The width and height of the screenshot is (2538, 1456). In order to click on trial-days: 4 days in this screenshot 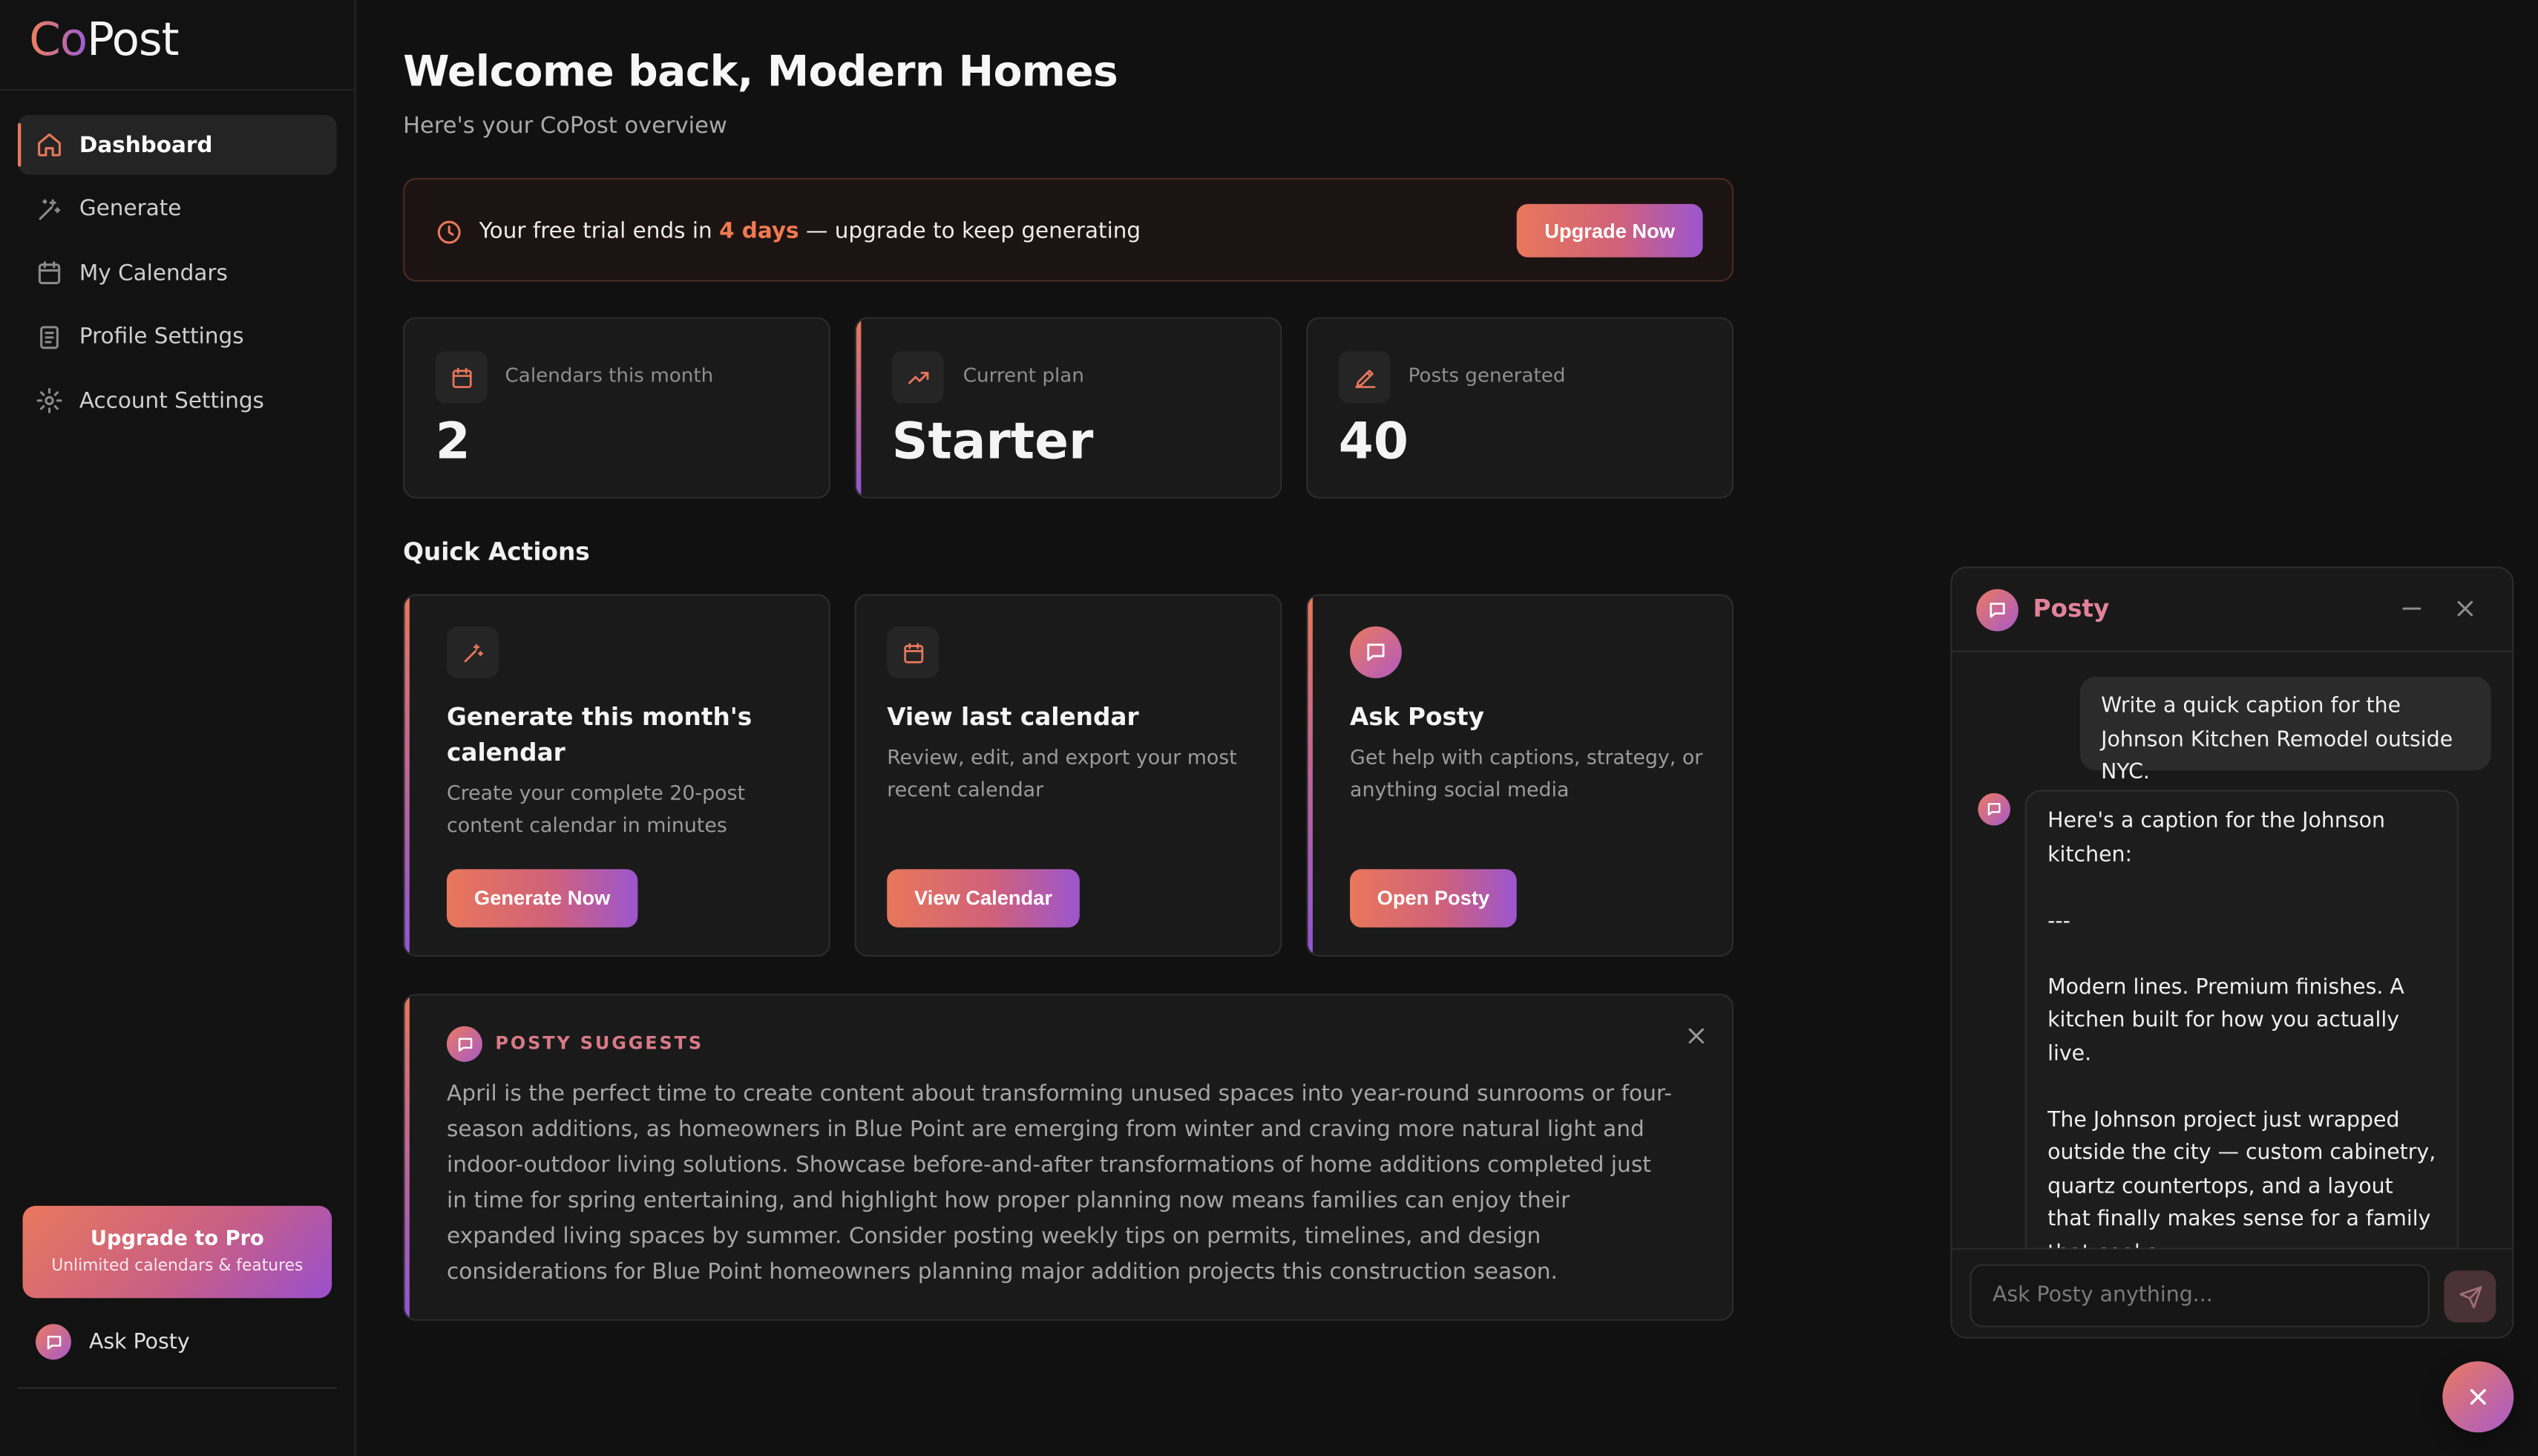, I will do `click(759, 232)`.